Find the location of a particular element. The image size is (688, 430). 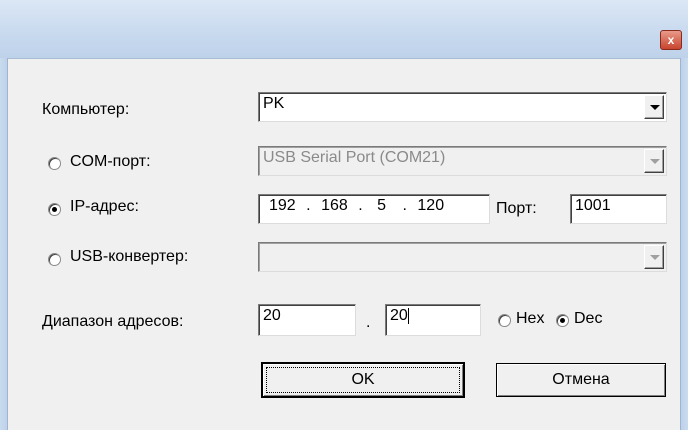

window-frame-right is located at coordinates (684, 244).